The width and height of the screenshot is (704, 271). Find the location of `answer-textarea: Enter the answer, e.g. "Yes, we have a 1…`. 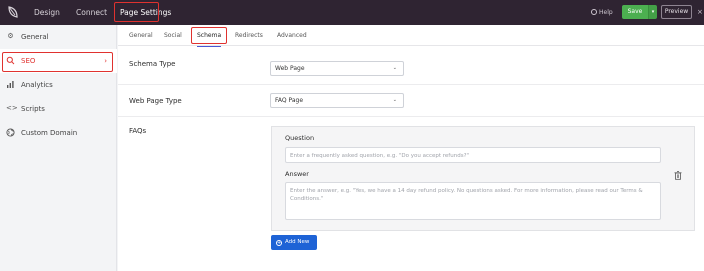

answer-textarea: Enter the answer, e.g. "Yes, we have a 1… is located at coordinates (473, 201).